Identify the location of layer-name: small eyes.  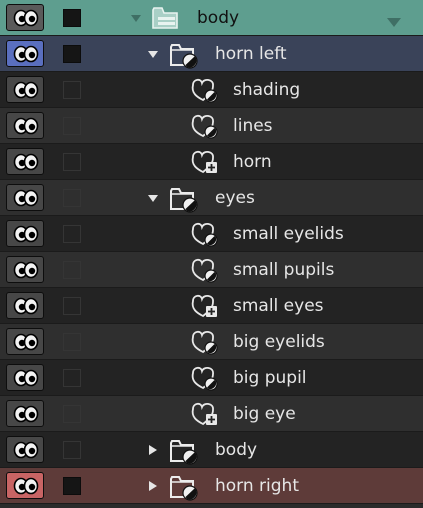
(278, 306).